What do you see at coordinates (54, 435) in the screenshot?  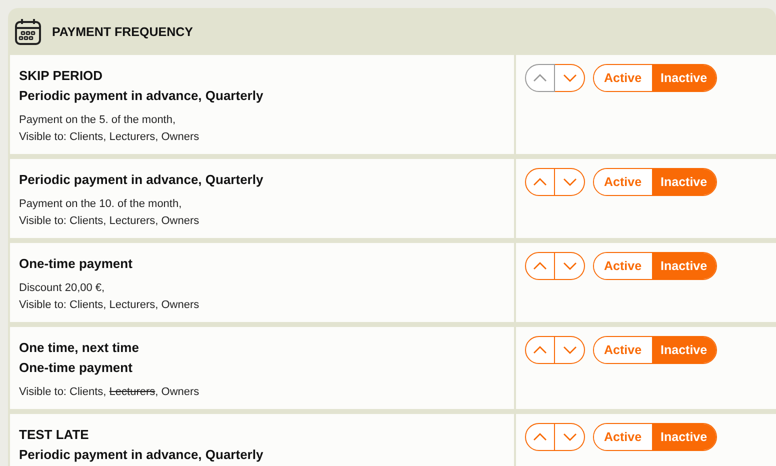 I see `rule-title: TEST LATE` at bounding box center [54, 435].